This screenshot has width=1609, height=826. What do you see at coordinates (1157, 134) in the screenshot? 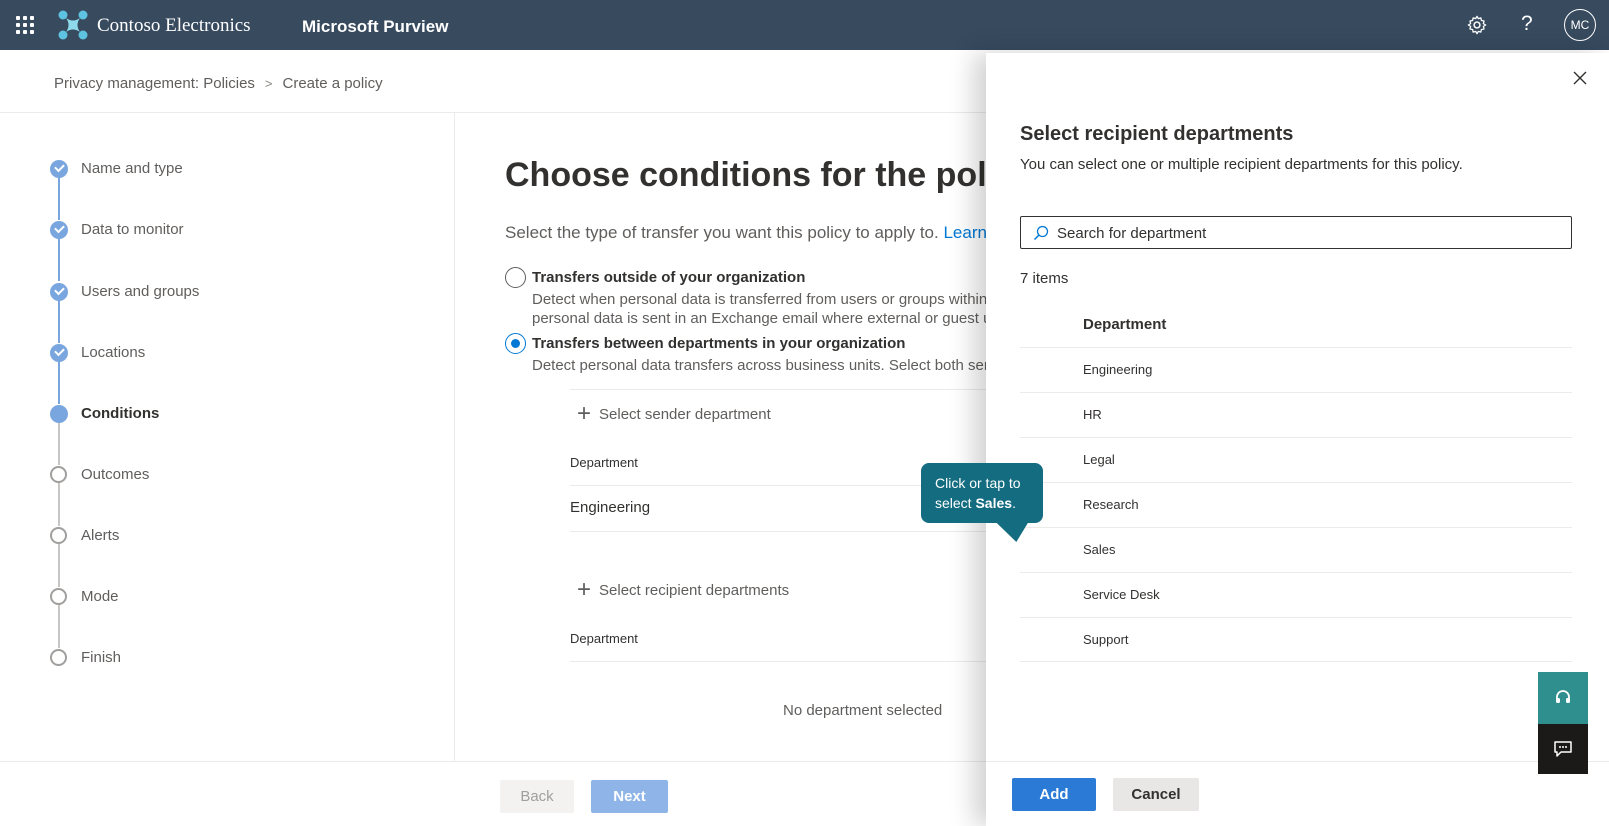
I see `panel-title: Select recipient departments` at bounding box center [1157, 134].